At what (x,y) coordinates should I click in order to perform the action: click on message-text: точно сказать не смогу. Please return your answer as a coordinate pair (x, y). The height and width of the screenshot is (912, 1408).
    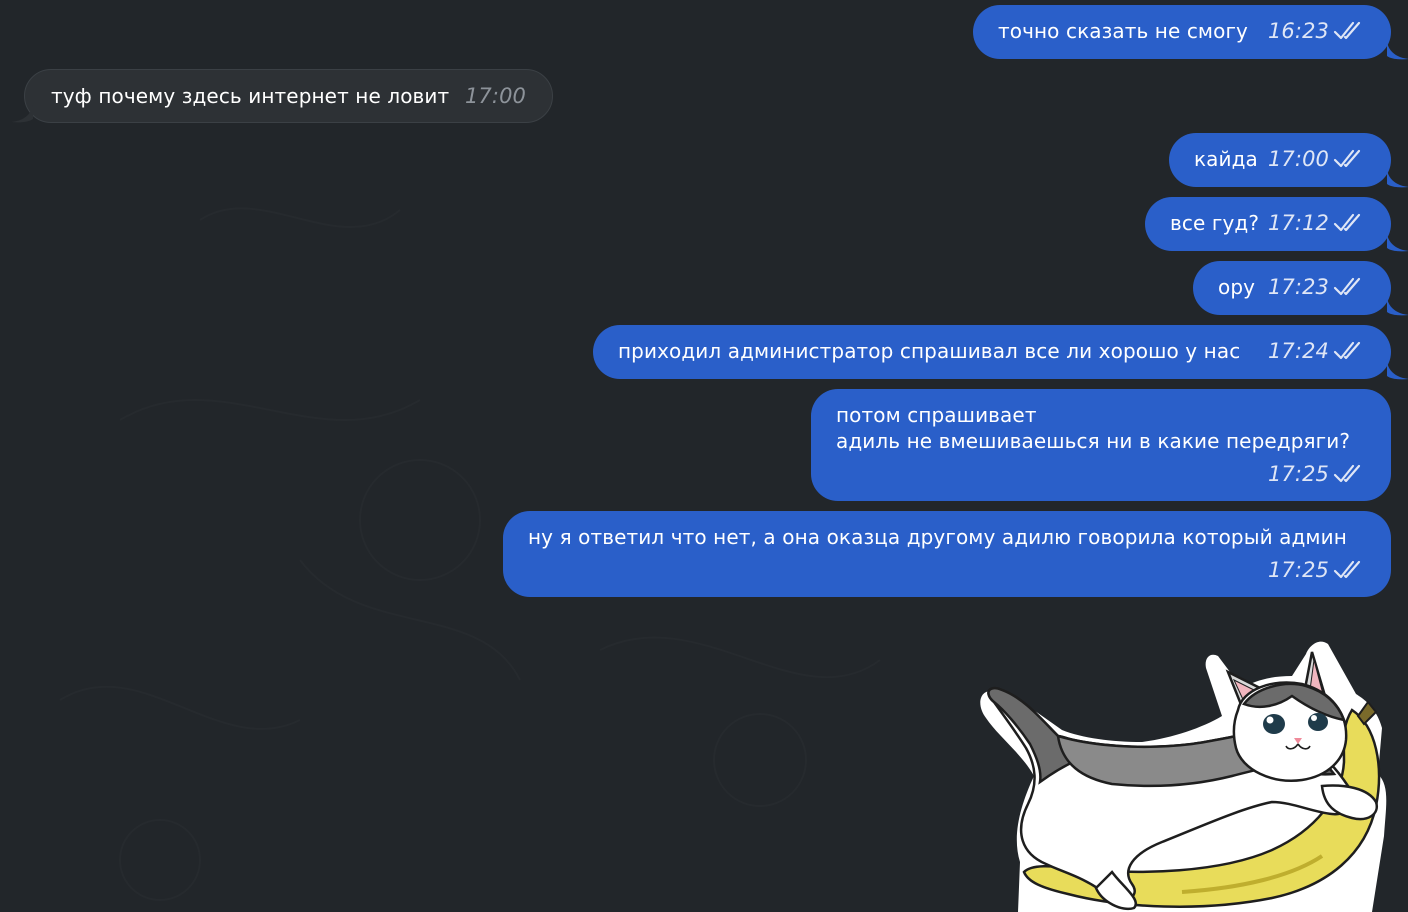
    Looking at the image, I should click on (1123, 31).